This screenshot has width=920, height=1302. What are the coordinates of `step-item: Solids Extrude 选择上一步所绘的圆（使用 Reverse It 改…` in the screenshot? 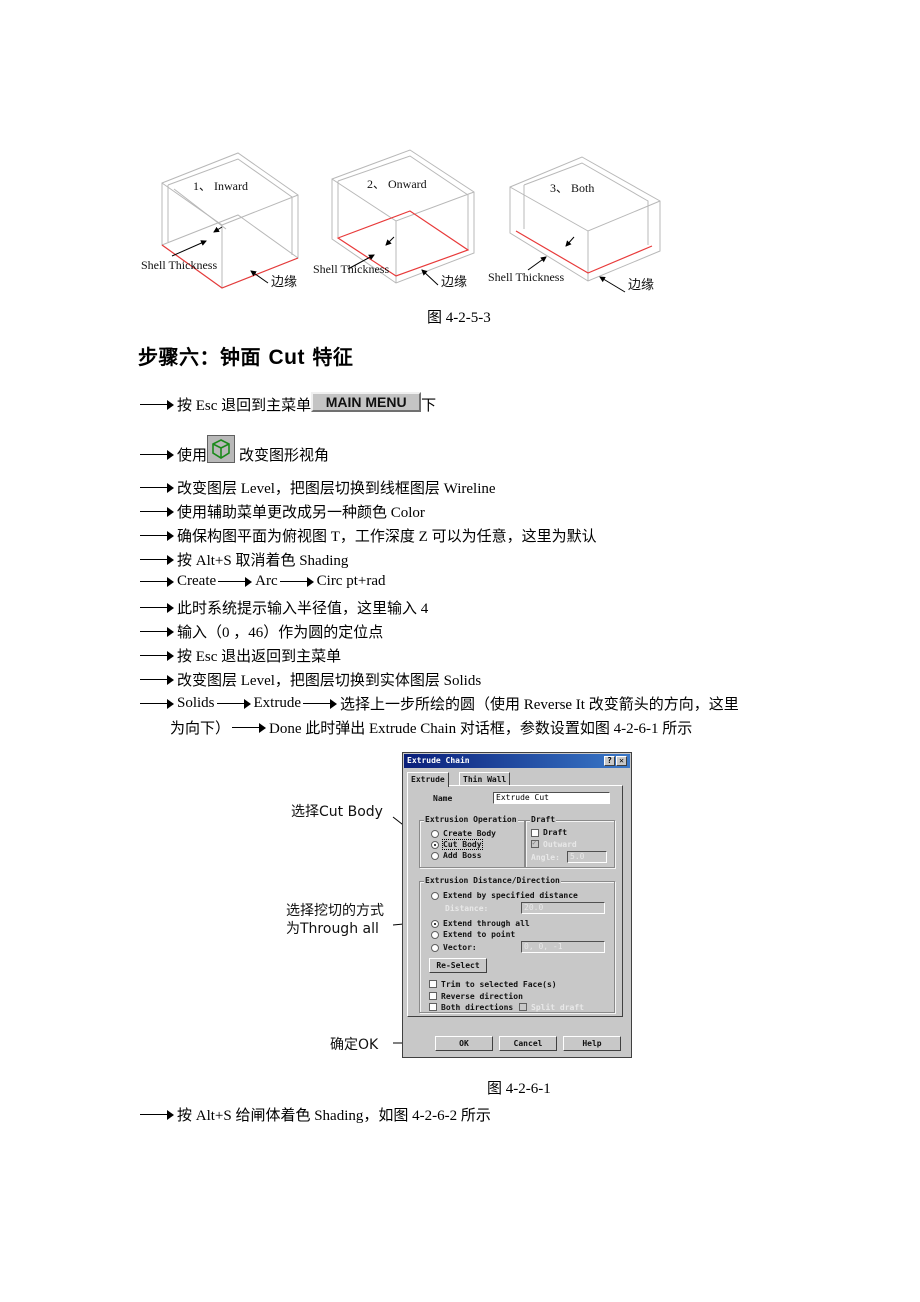 It's located at (439, 703).